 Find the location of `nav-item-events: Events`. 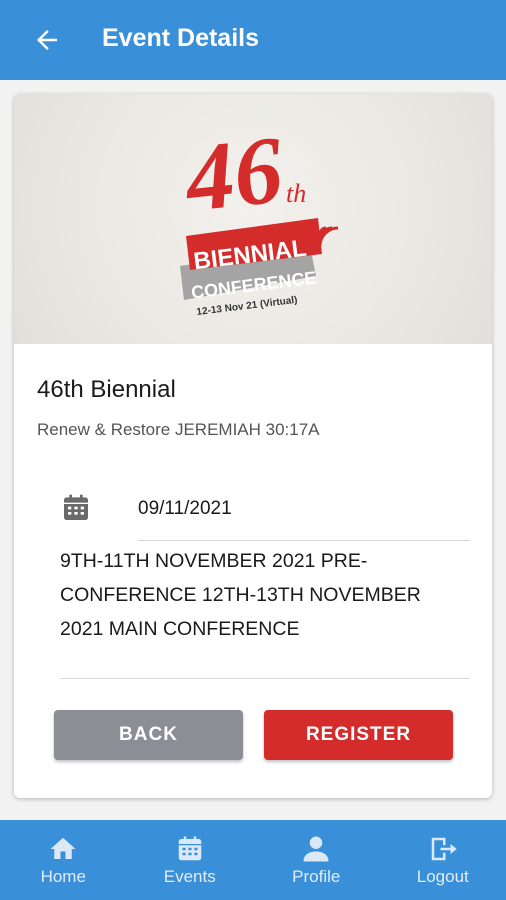

nav-item-events: Events is located at coordinates (190, 860).